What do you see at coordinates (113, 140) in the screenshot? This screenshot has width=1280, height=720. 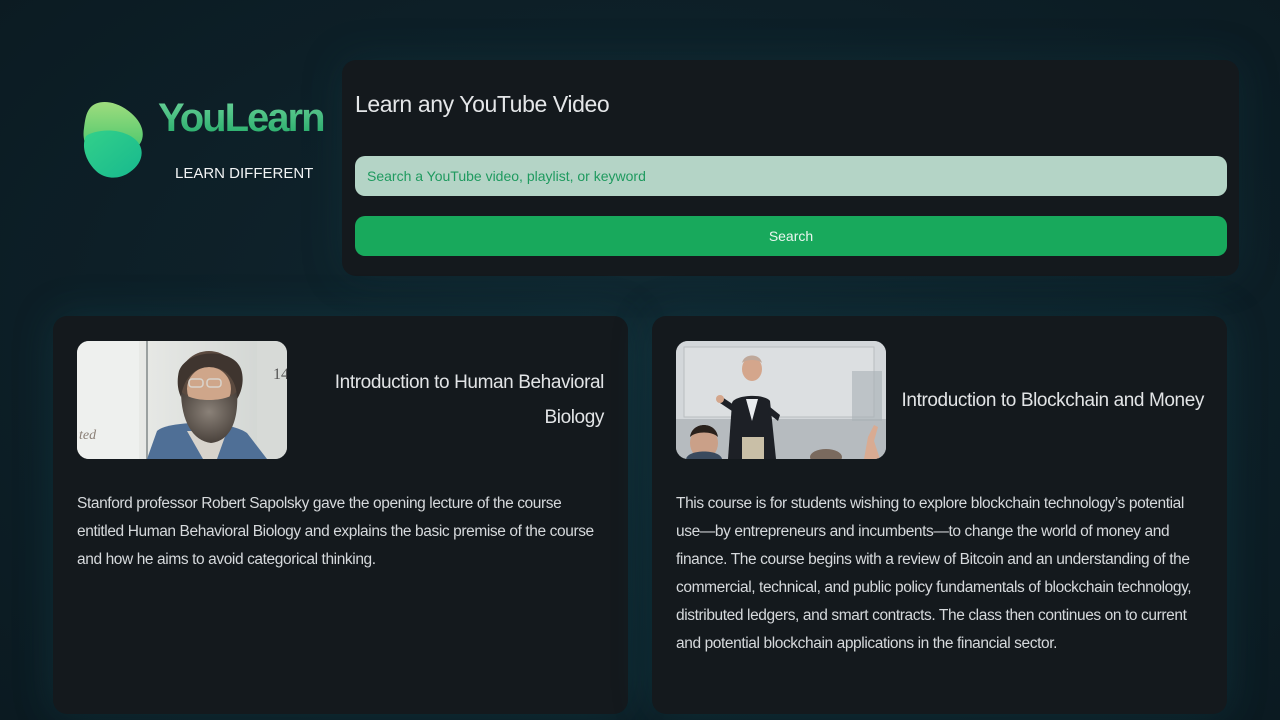 I see `heart-leaf-logo-icon` at bounding box center [113, 140].